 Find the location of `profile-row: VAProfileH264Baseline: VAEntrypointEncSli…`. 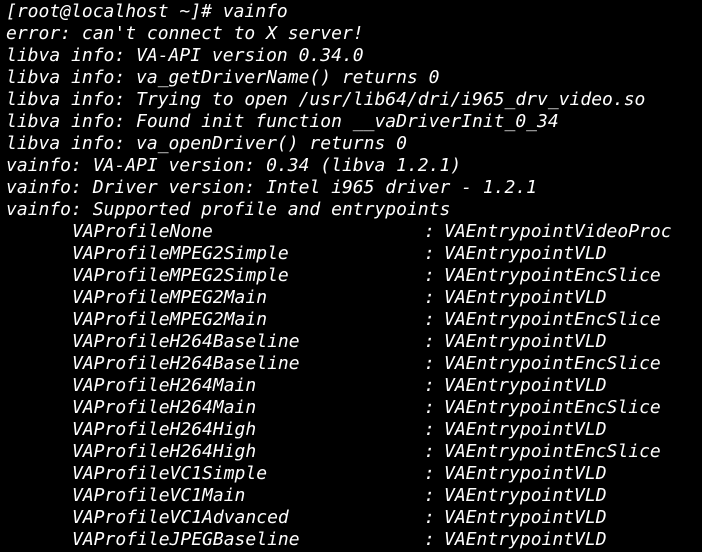

profile-row: VAProfileH264Baseline: VAEntrypointEncSli… is located at coordinates (354, 364).